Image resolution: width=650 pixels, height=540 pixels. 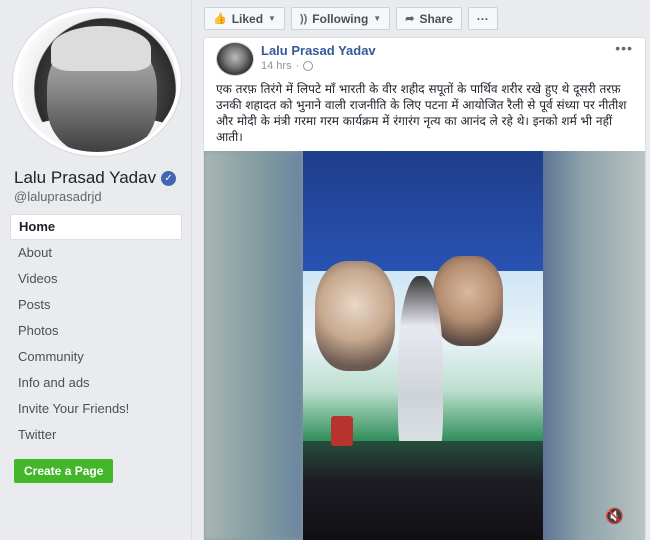 I want to click on profile-picture, so click(x=97, y=82).